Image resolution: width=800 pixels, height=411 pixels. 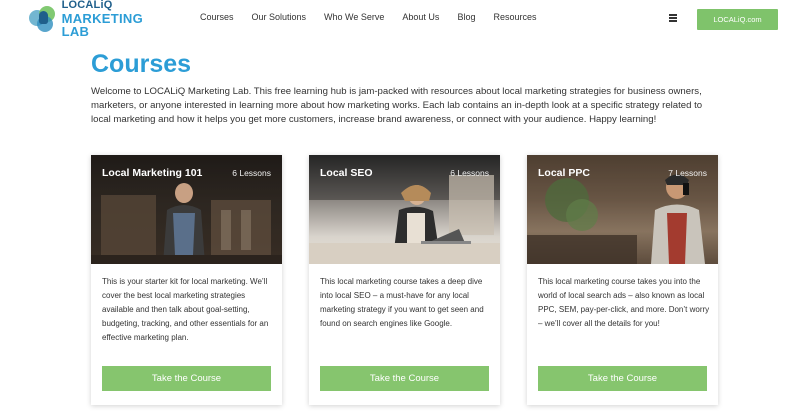 I want to click on nav-about-us: About Us, so click(x=420, y=17).